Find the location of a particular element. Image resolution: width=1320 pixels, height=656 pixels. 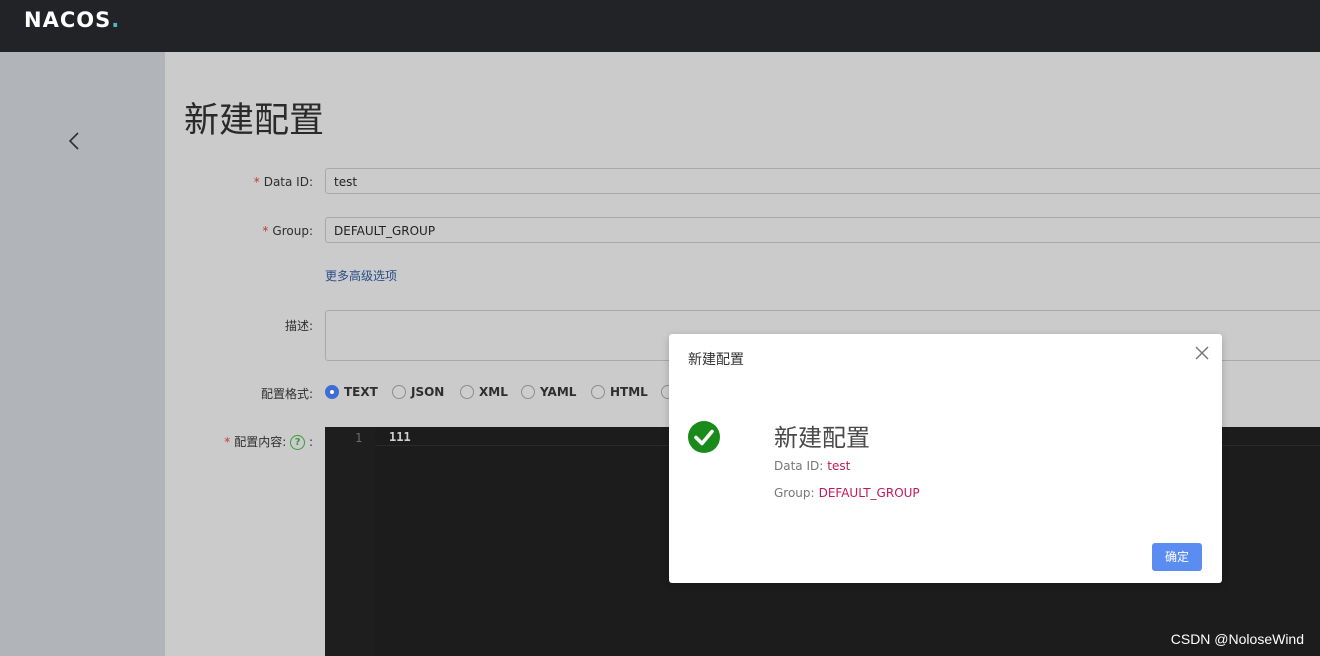

page-title: 新建配置 is located at coordinates (254, 121).